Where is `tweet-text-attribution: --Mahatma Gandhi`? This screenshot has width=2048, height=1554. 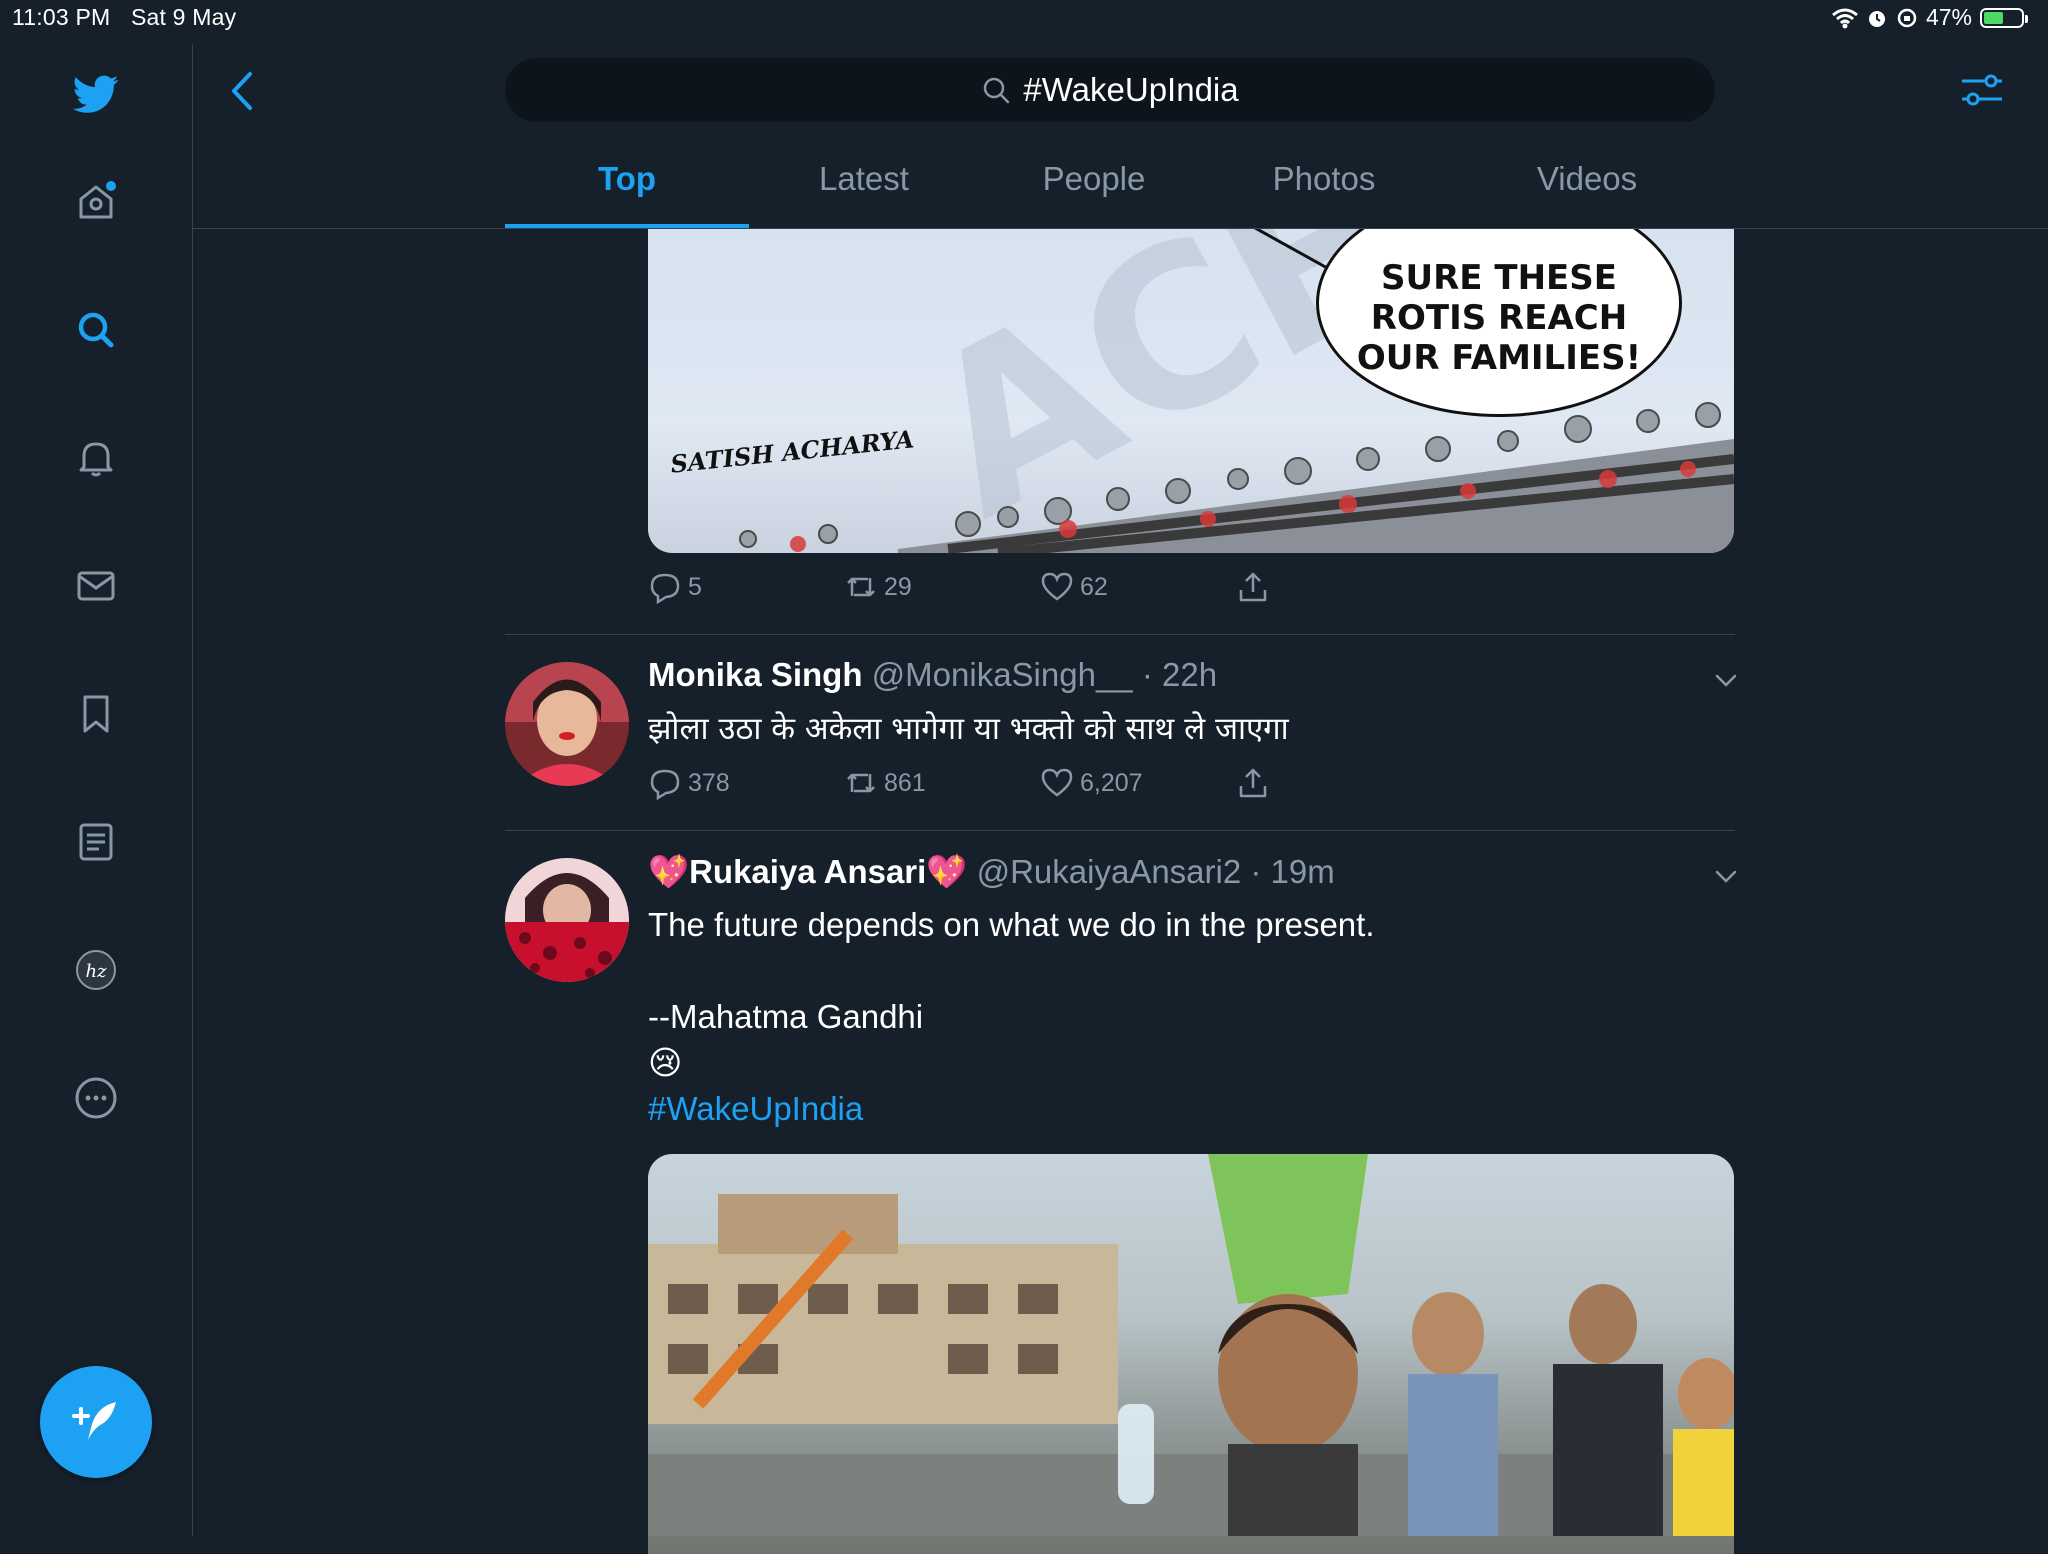
tweet-text-attribution: --Mahatma Gandhi is located at coordinates (786, 1016).